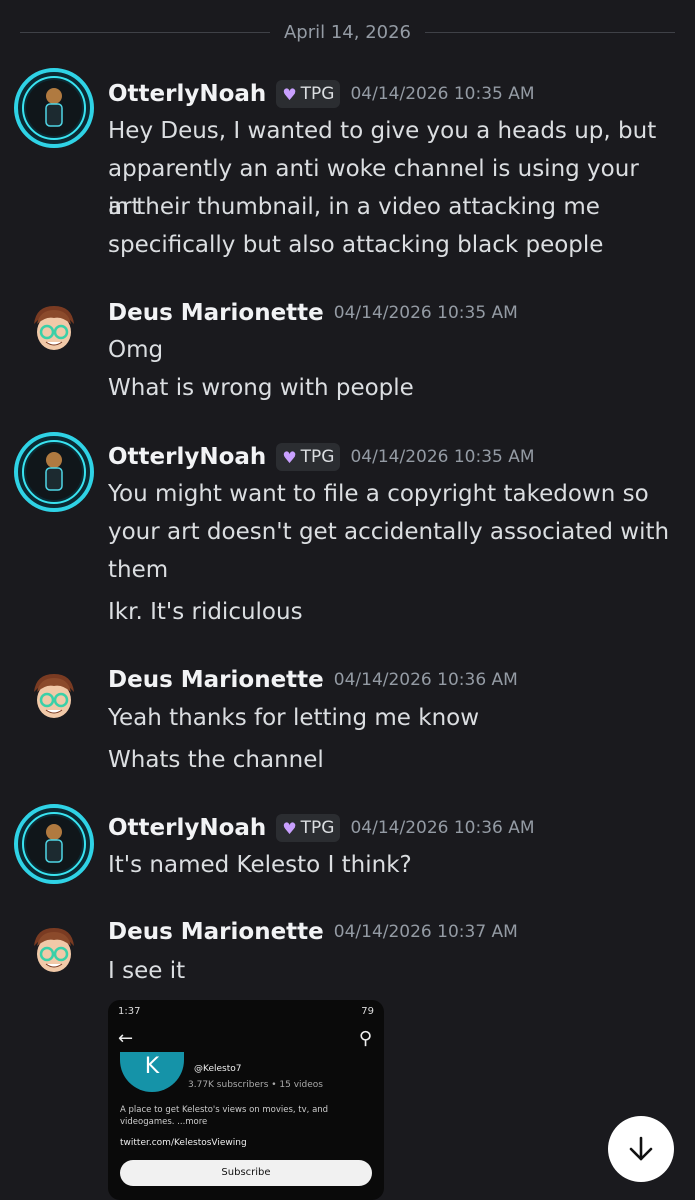  What do you see at coordinates (260, 865) in the screenshot?
I see `message-line: It's named Kelesto I think?` at bounding box center [260, 865].